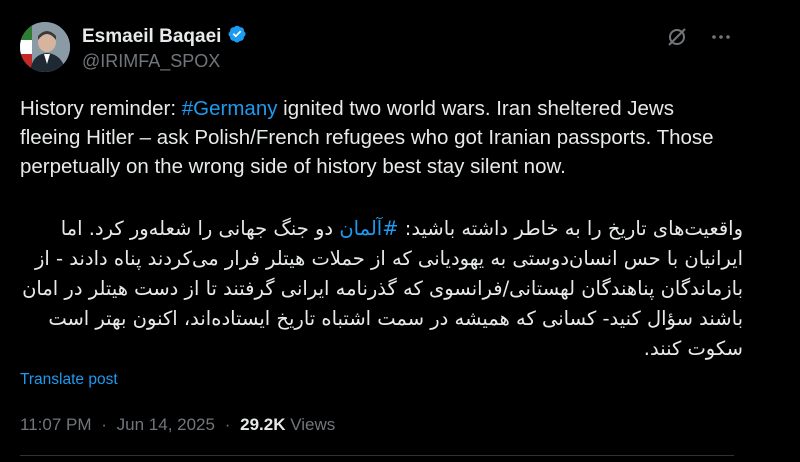  Describe the element at coordinates (56, 424) in the screenshot. I see `post-time: 11:07 PM` at that location.